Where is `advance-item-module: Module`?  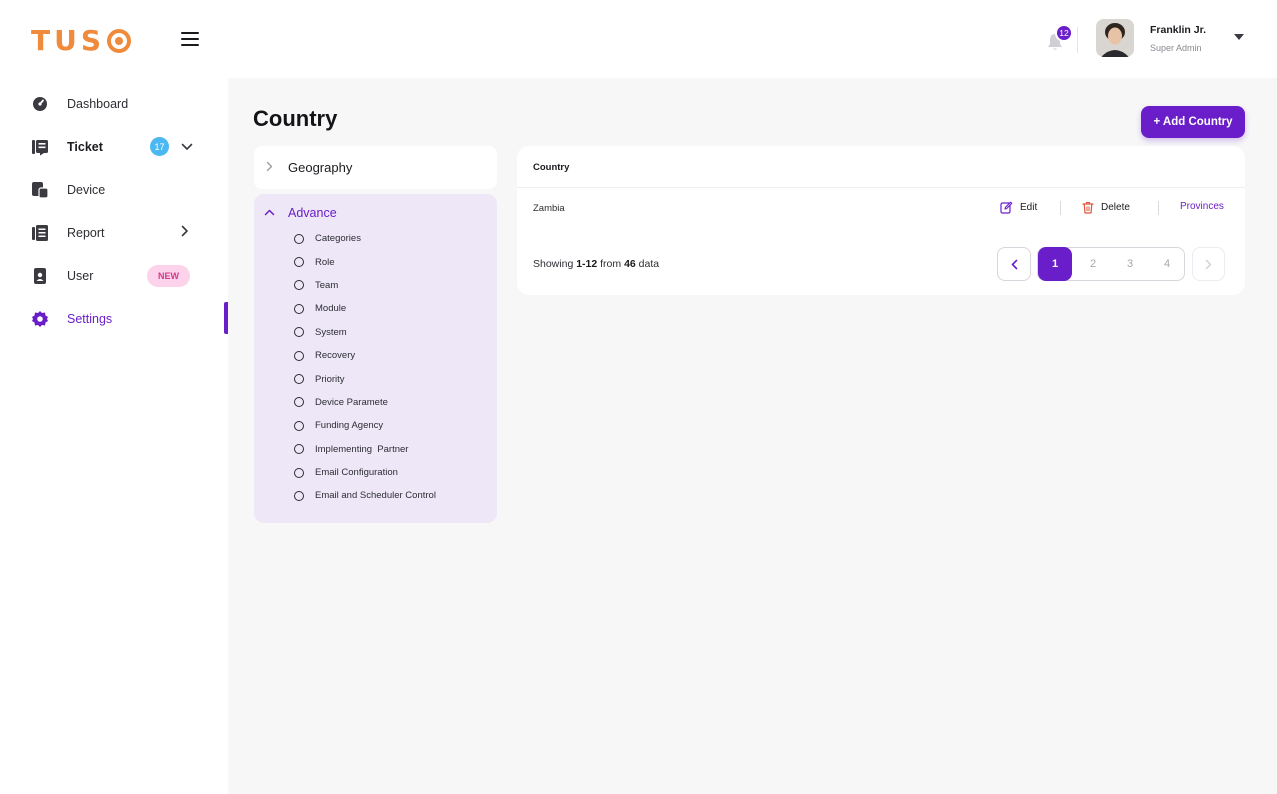 advance-item-module: Module is located at coordinates (365, 308).